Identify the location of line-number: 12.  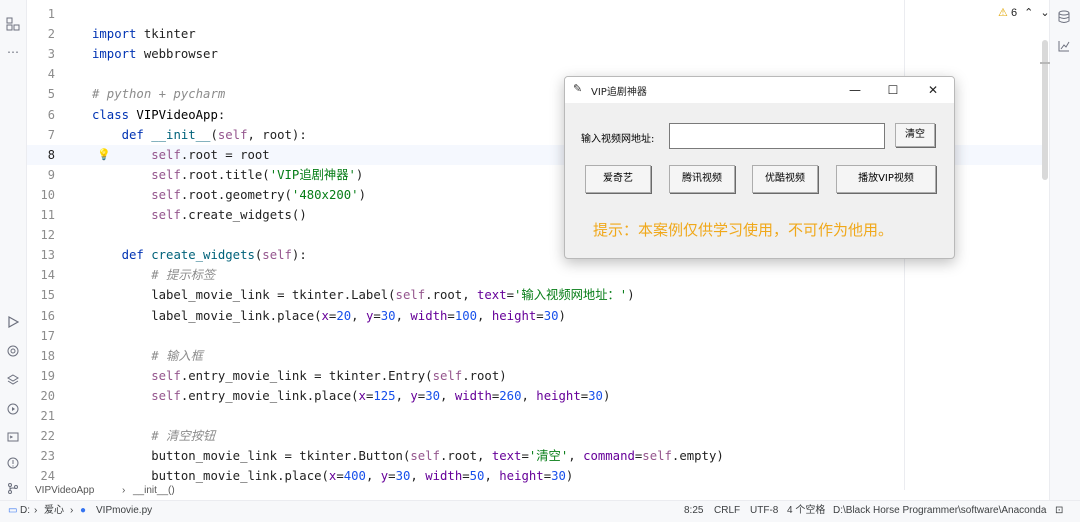
(48, 235).